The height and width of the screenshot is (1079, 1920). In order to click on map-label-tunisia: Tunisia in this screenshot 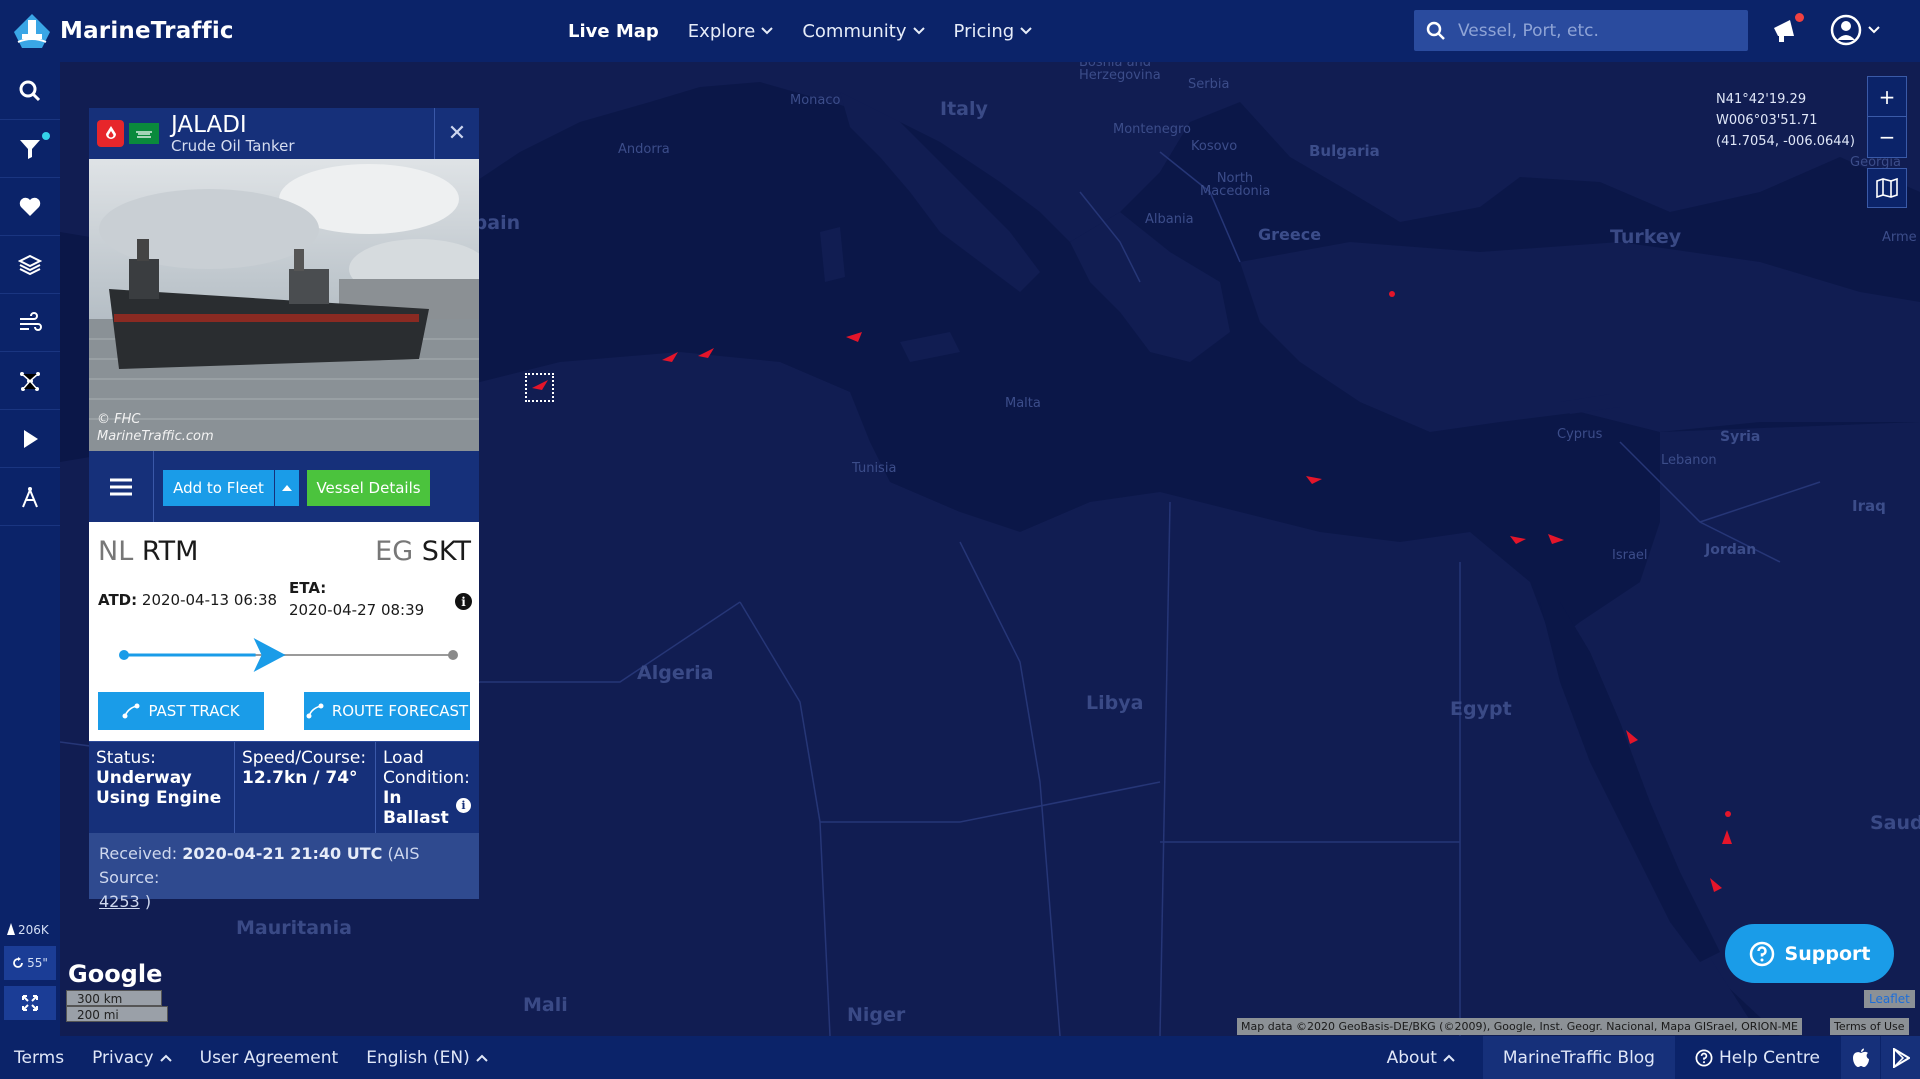, I will do `click(874, 468)`.